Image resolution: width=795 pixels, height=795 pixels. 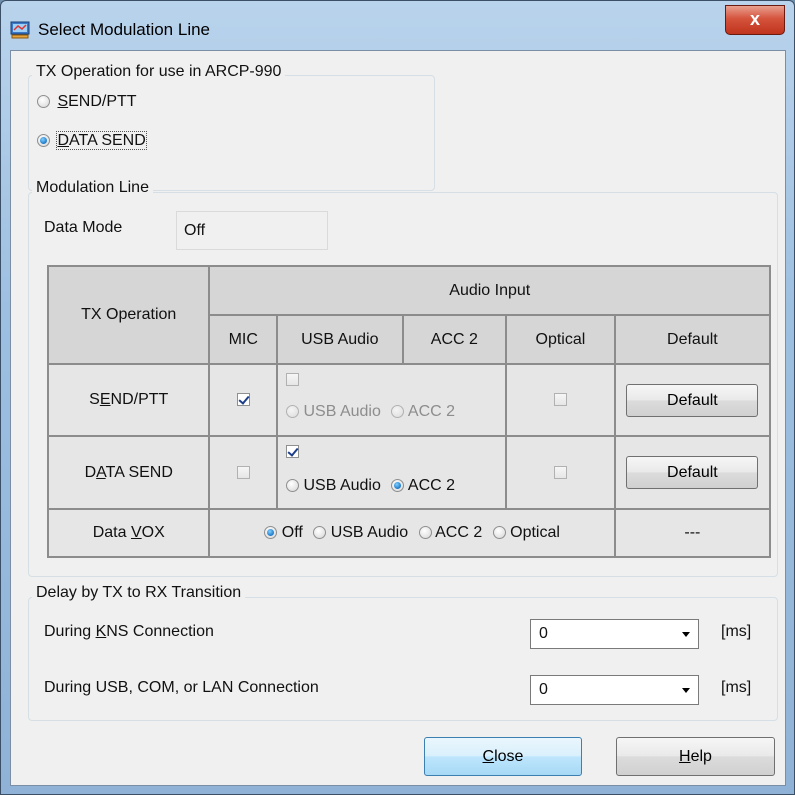 I want to click on kns-connection-label: During KNS Connection, so click(x=129, y=631).